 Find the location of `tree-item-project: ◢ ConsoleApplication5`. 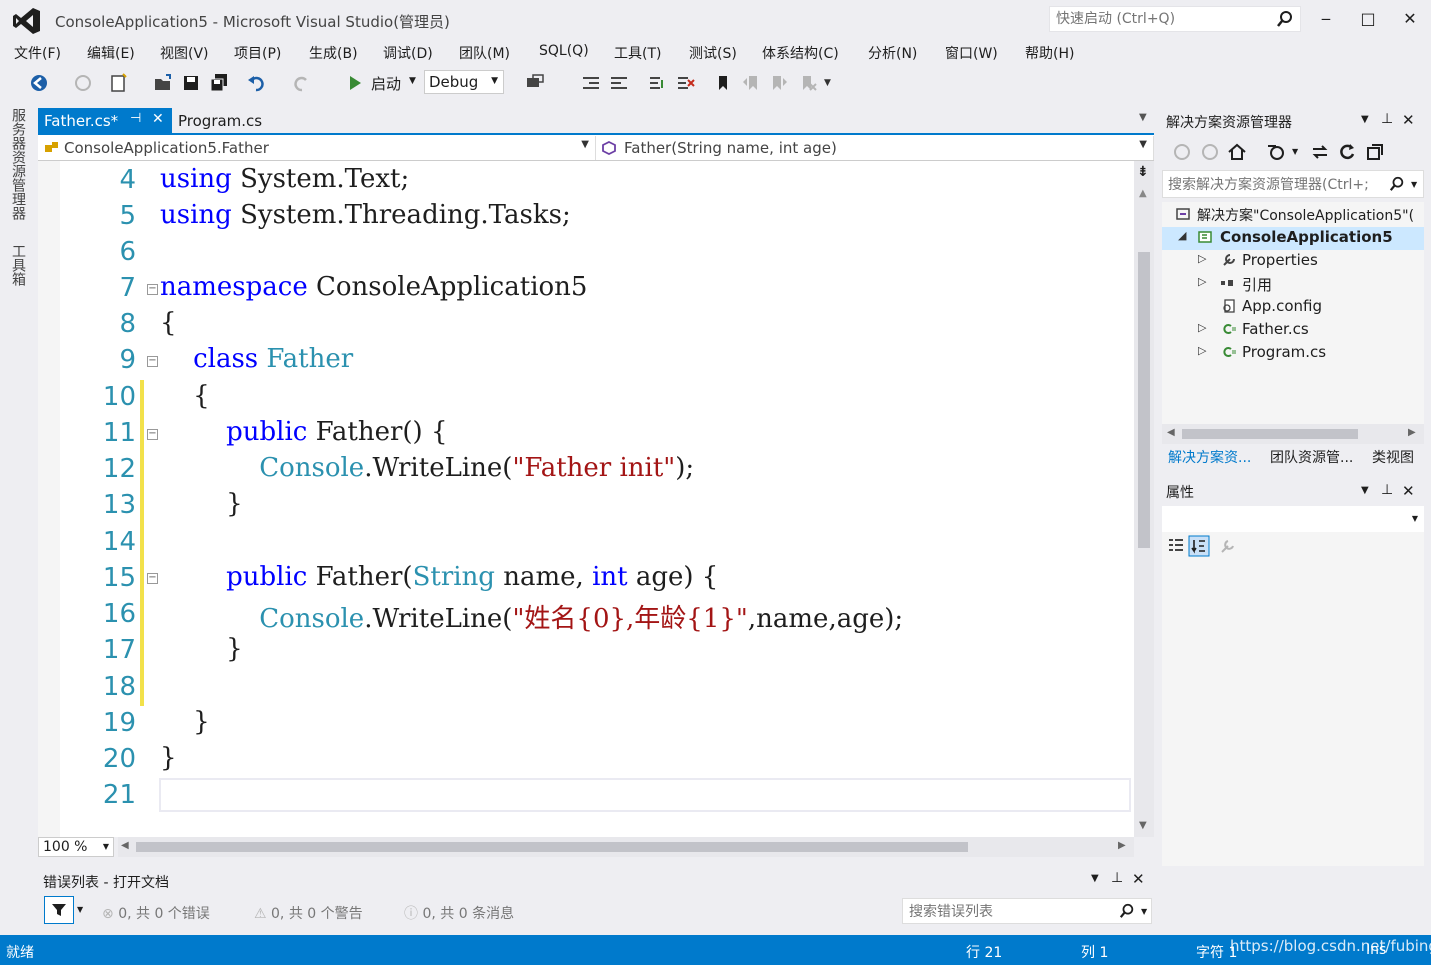

tree-item-project: ◢ ConsoleApplication5 is located at coordinates (1293, 238).